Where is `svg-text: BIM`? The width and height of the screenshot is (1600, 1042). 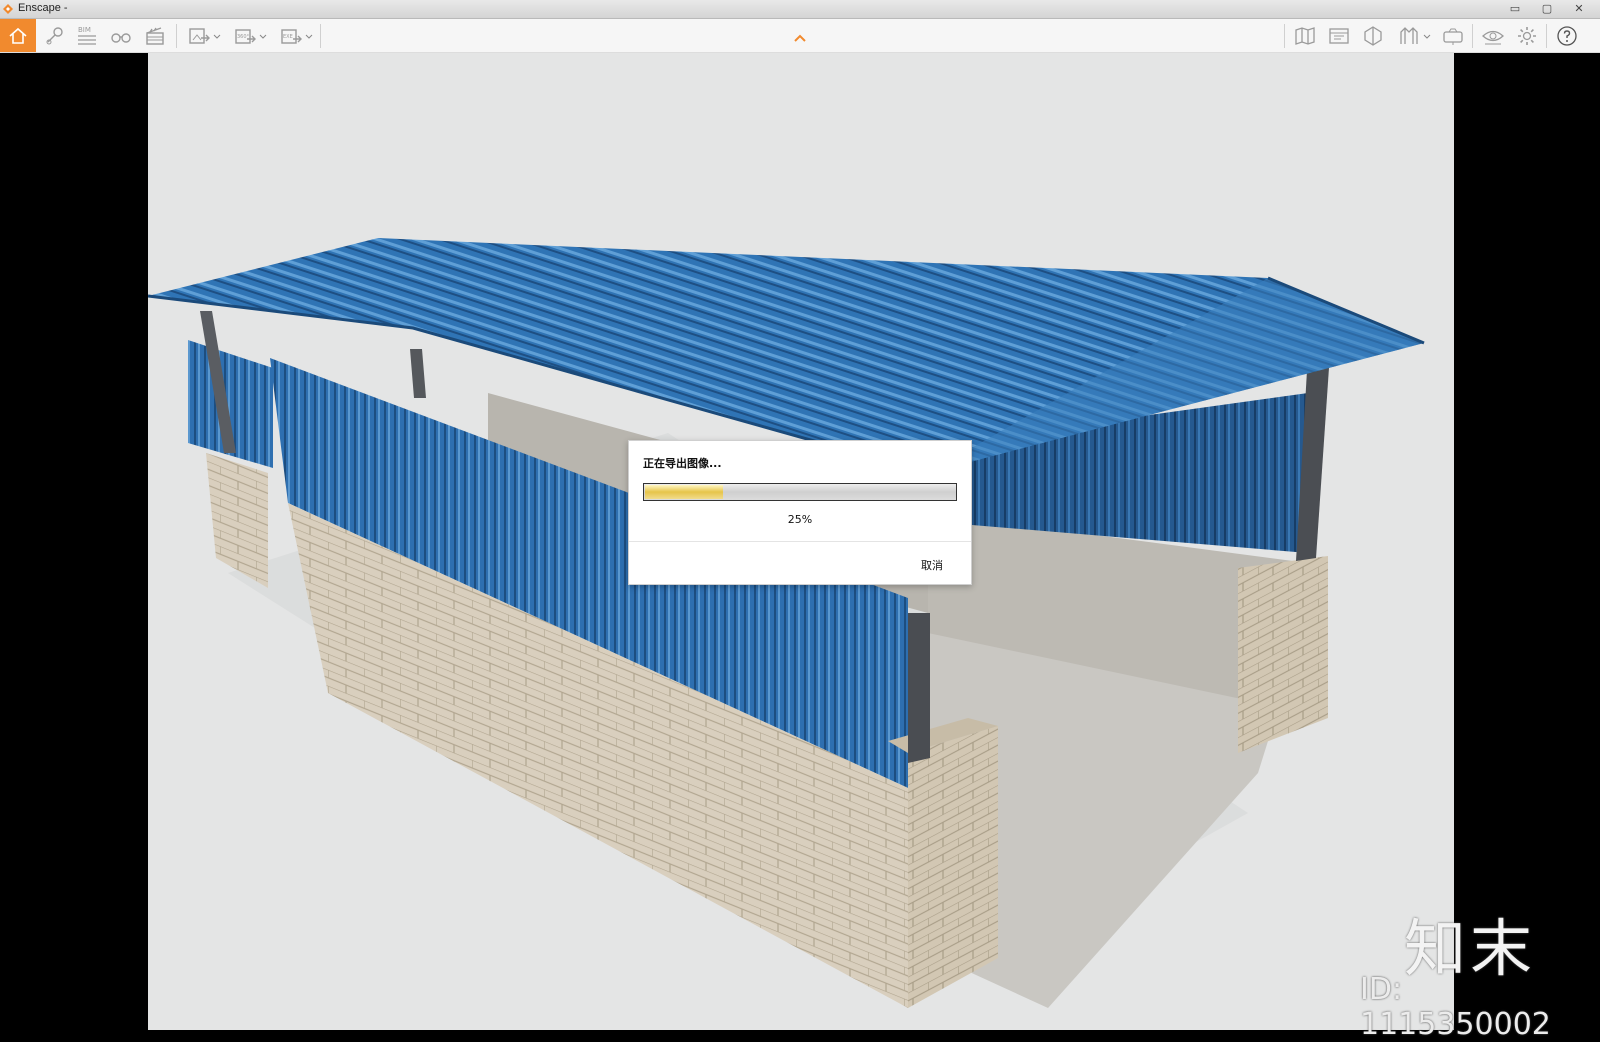
svg-text: BIM is located at coordinates (84, 30).